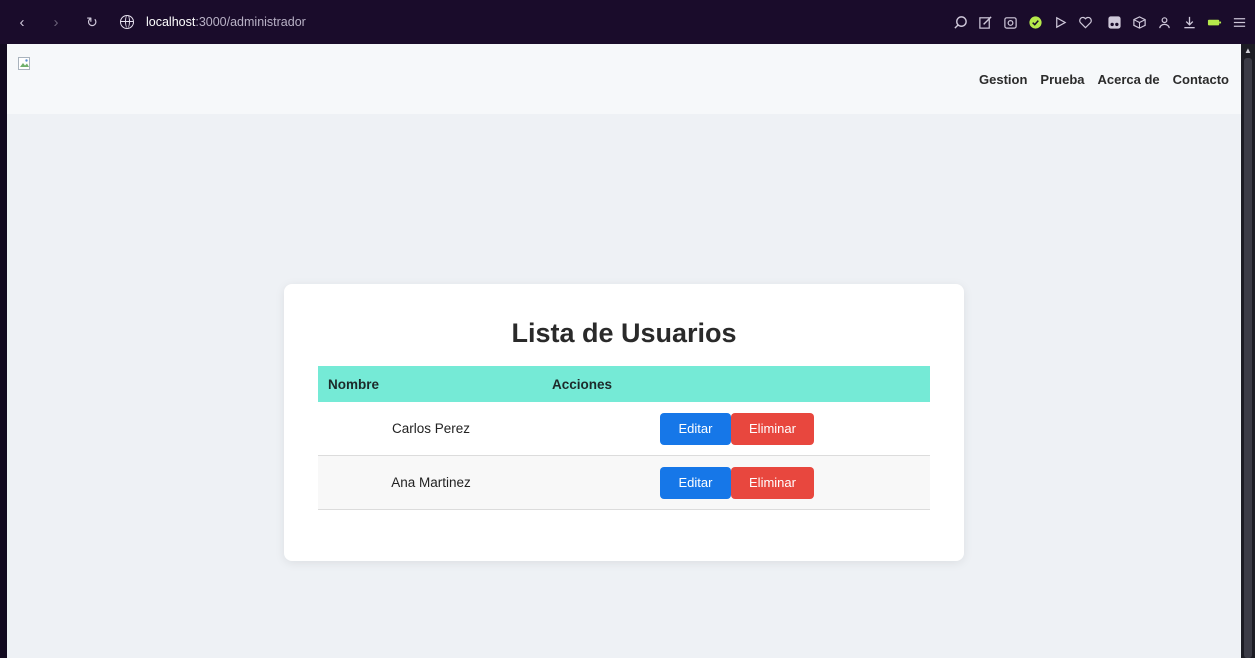 This screenshot has height=658, width=1255. I want to click on nav-link-prueba: Prueba, so click(1062, 79).